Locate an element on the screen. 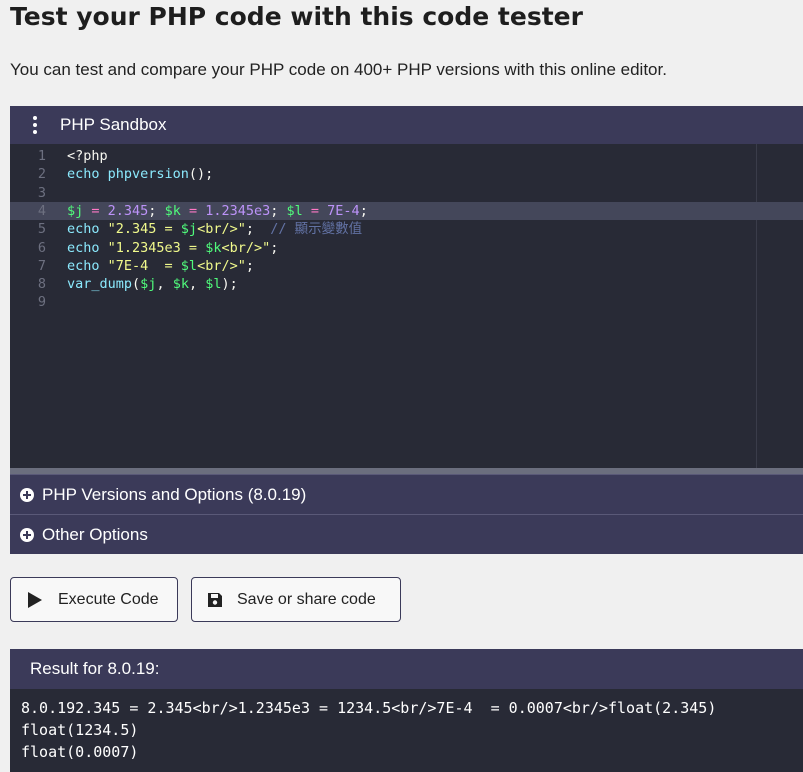 The height and width of the screenshot is (772, 803). line-number: 5 is located at coordinates (41, 229).